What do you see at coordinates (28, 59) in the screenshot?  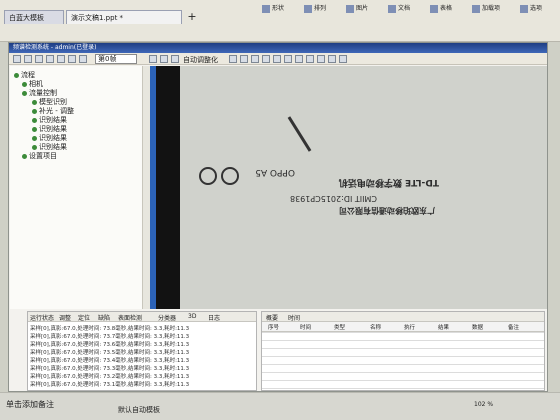 I see `save-icon` at bounding box center [28, 59].